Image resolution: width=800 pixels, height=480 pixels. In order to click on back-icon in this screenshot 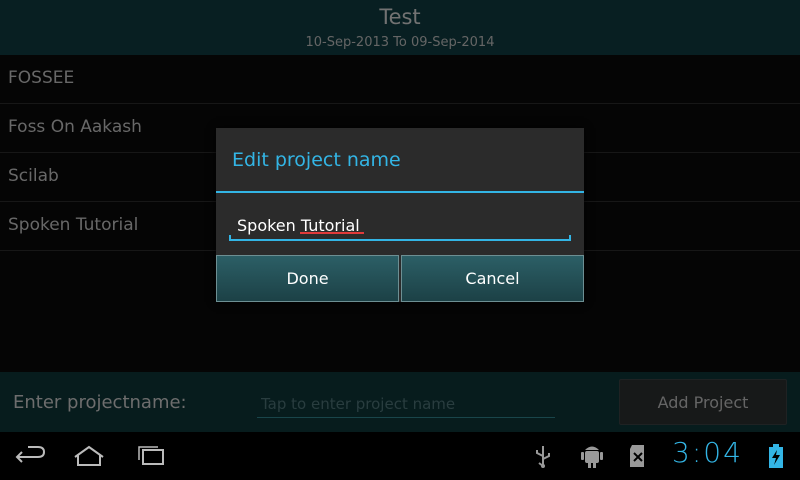, I will do `click(31, 456)`.